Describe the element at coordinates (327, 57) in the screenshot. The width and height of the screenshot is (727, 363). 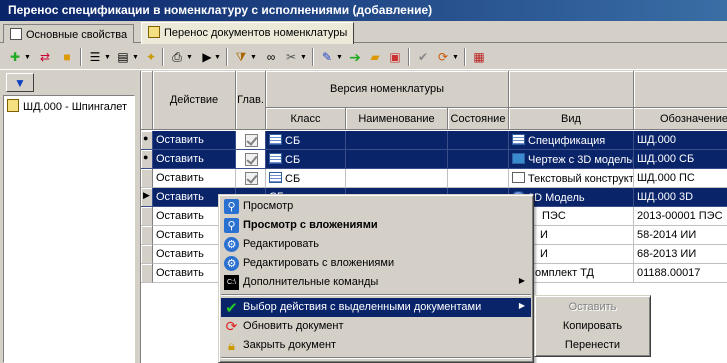
I see `link-icon: ✎` at that location.